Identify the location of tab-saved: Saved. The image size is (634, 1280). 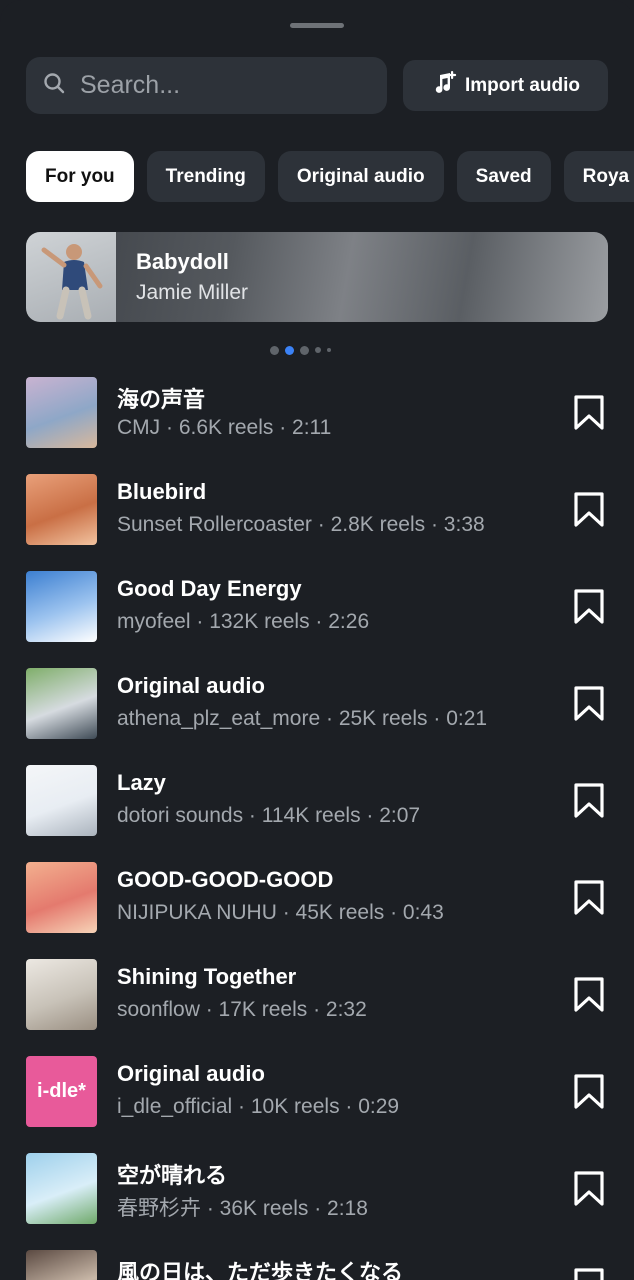
(503, 176).